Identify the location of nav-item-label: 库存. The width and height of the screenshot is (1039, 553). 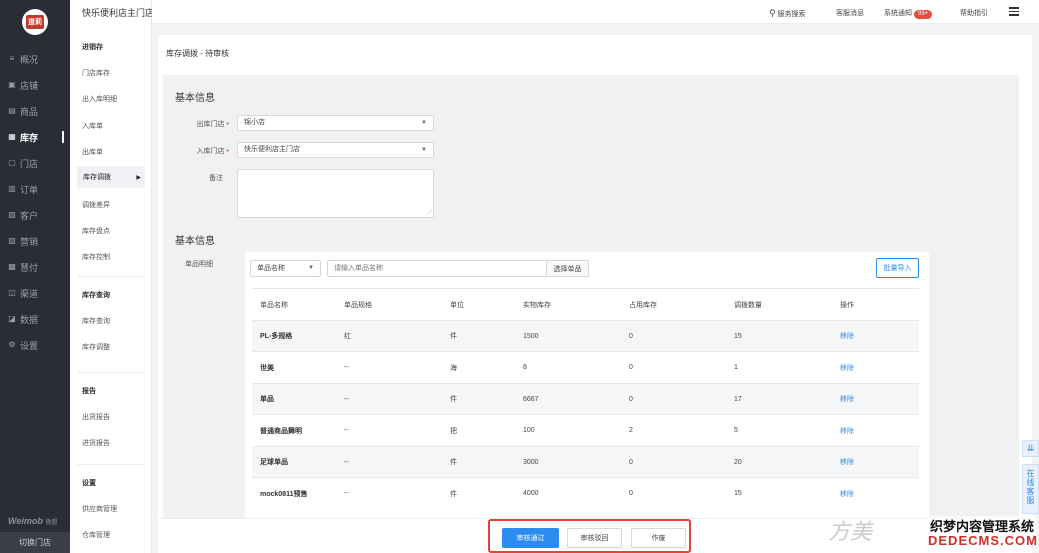
(29, 137).